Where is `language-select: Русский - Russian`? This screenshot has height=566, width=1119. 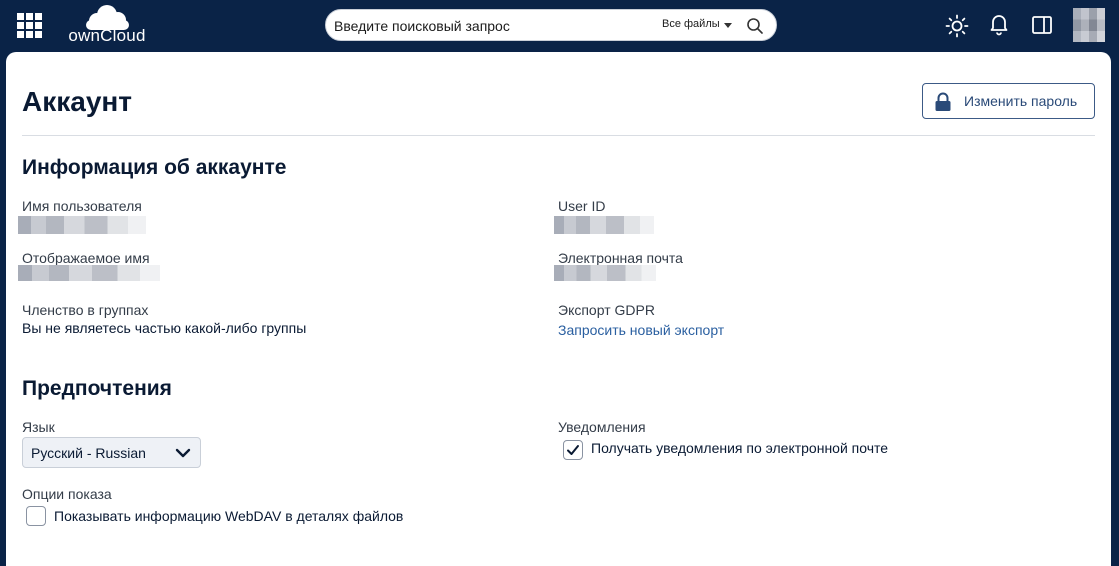
language-select: Русский - Russian is located at coordinates (111, 452).